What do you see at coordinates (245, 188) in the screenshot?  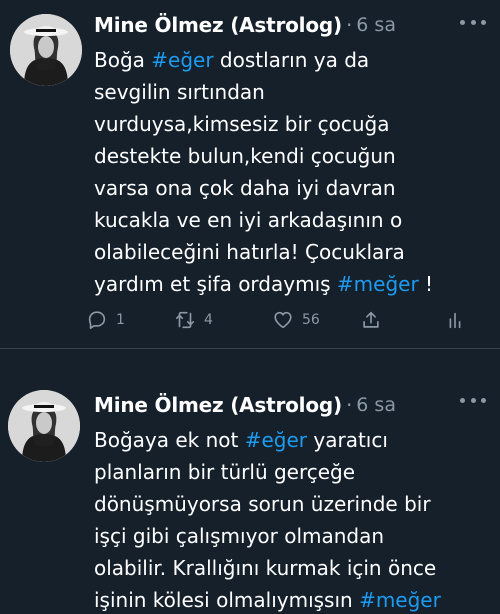 I see `text-segment: varsa ona çok daha iyi davran` at bounding box center [245, 188].